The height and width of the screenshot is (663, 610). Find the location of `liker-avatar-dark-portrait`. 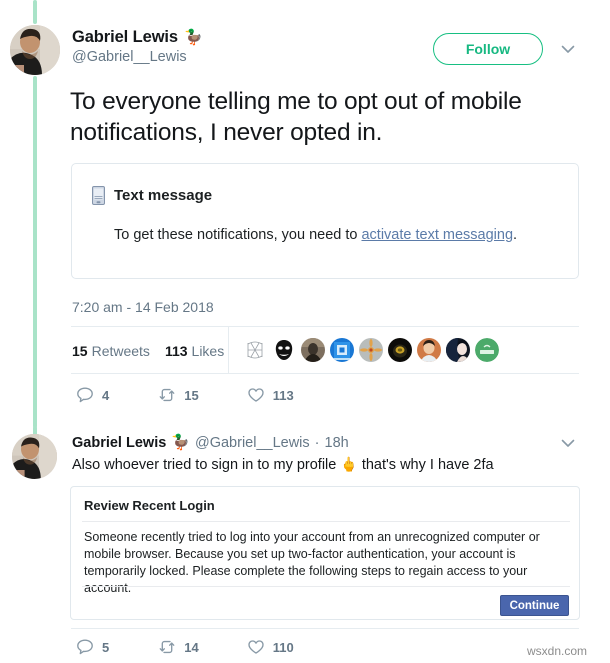

liker-avatar-dark-portrait is located at coordinates (458, 350).